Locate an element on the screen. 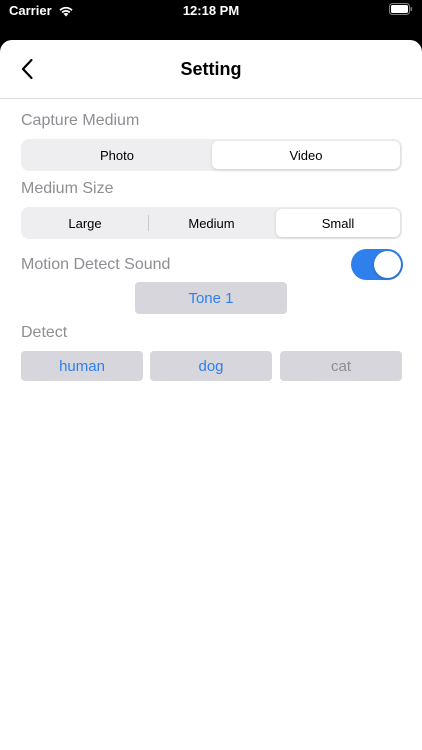 This screenshot has width=422, height=750. navigation-bar: Setting is located at coordinates (211, 69).